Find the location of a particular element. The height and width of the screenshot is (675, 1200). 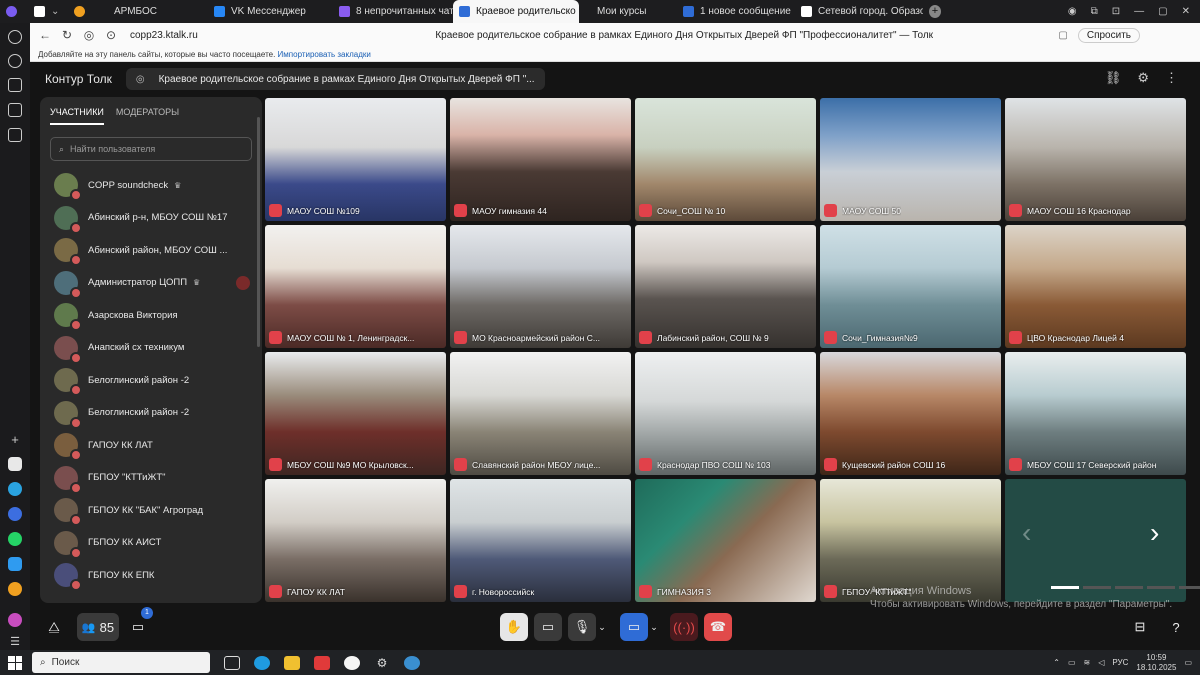

settings-icon: ⚙ is located at coordinates (382, 663).